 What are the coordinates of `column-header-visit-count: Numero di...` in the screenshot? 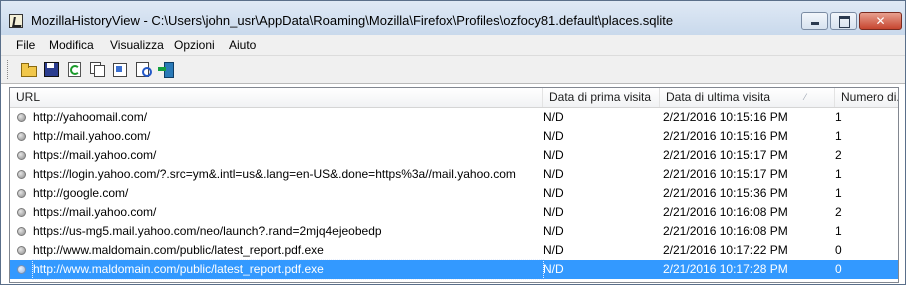 It's located at (866, 97).